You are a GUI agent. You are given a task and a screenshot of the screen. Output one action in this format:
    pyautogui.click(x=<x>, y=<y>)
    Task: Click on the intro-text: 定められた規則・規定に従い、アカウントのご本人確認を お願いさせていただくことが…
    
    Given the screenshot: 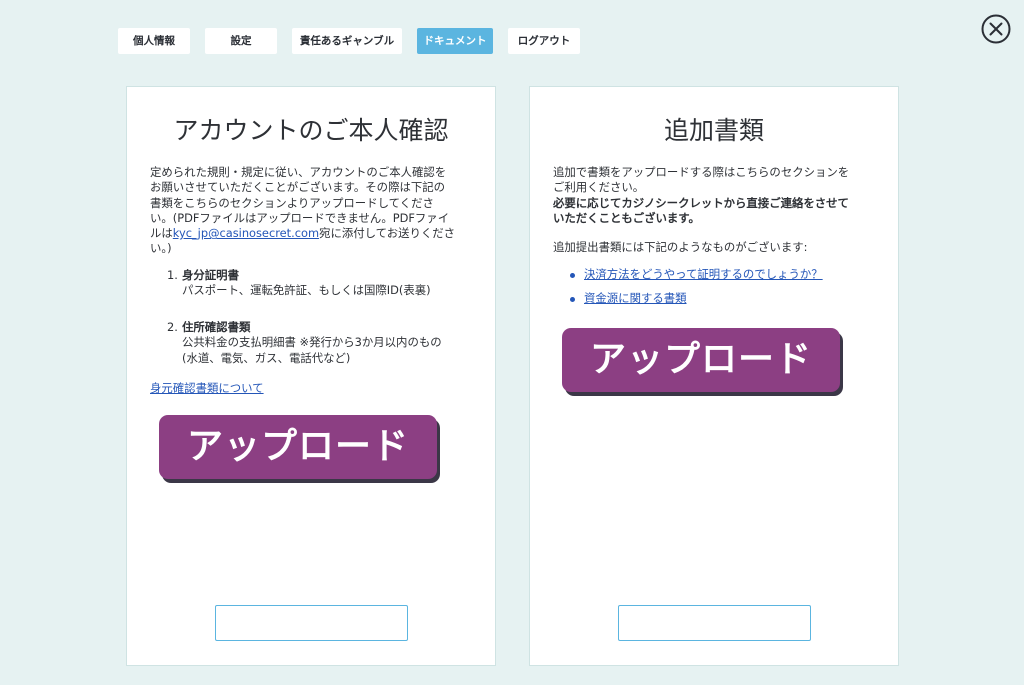 What is the action you would take?
    pyautogui.click(x=303, y=210)
    